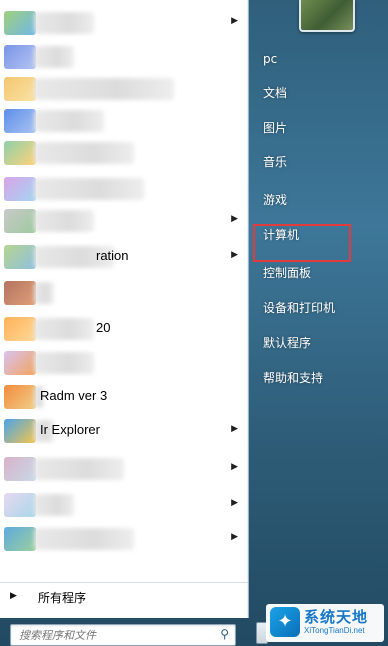  What do you see at coordinates (334, 630) in the screenshot?
I see `logo-url: XiTongTianDi.net` at bounding box center [334, 630].